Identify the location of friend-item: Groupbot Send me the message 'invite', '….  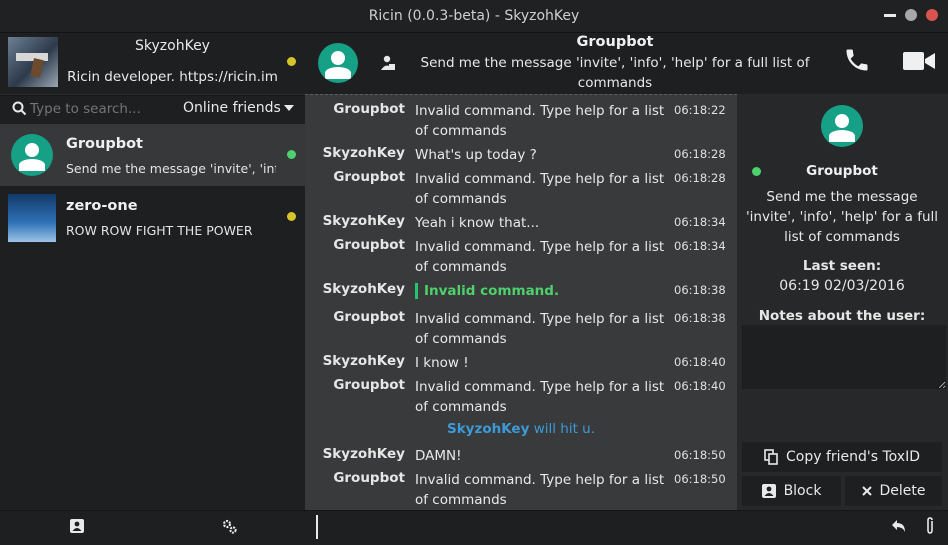
(152, 155).